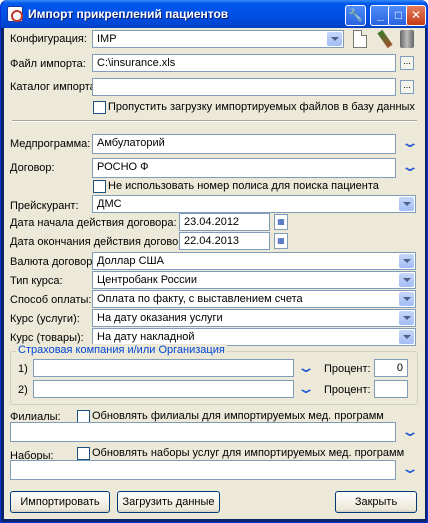  What do you see at coordinates (218, 39) in the screenshot?
I see `config-select: IMP` at bounding box center [218, 39].